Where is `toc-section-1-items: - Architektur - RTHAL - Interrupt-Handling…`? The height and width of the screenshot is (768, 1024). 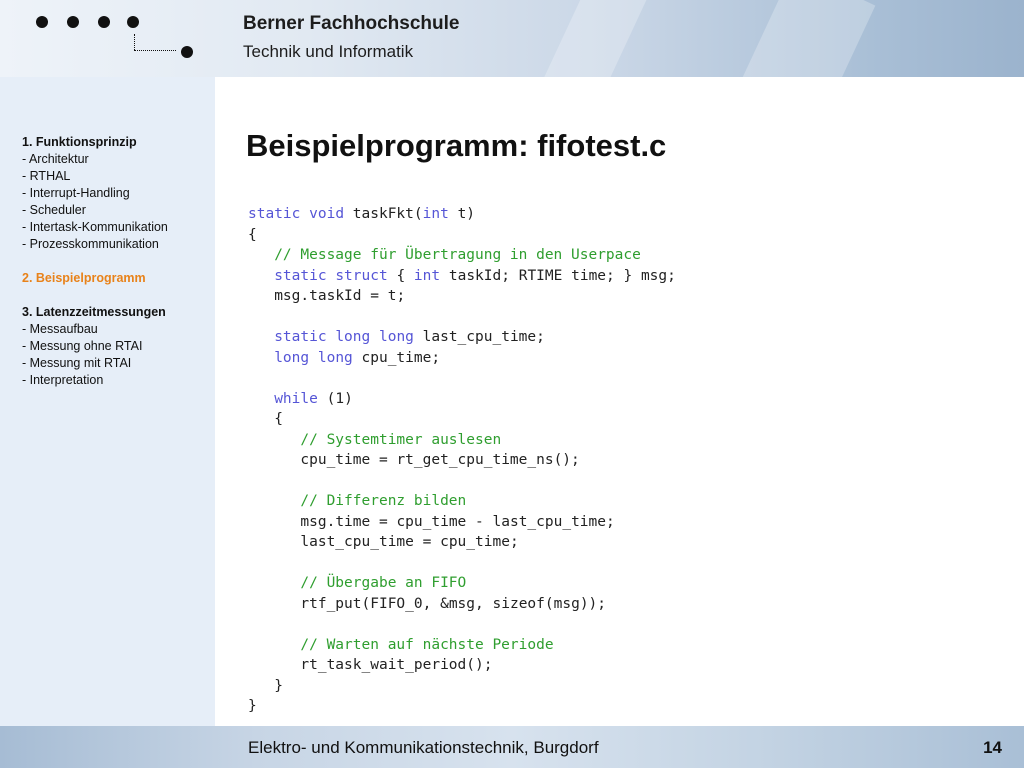 toc-section-1-items: - Architektur - RTHAL - Interrupt-Handling… is located at coordinates (95, 202).